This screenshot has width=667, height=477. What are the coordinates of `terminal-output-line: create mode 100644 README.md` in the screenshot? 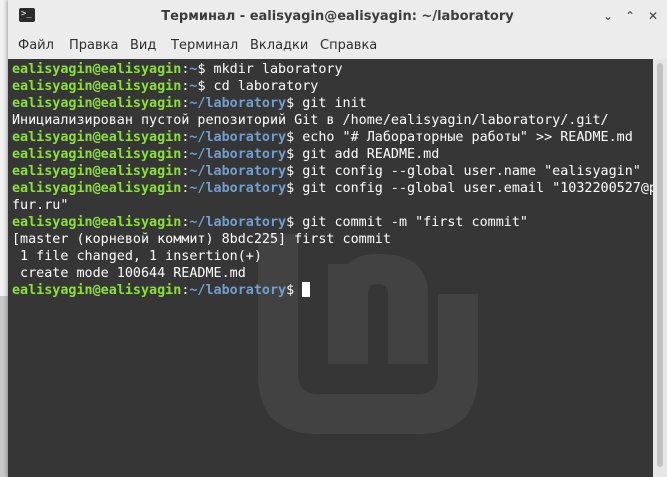 It's located at (332, 273).